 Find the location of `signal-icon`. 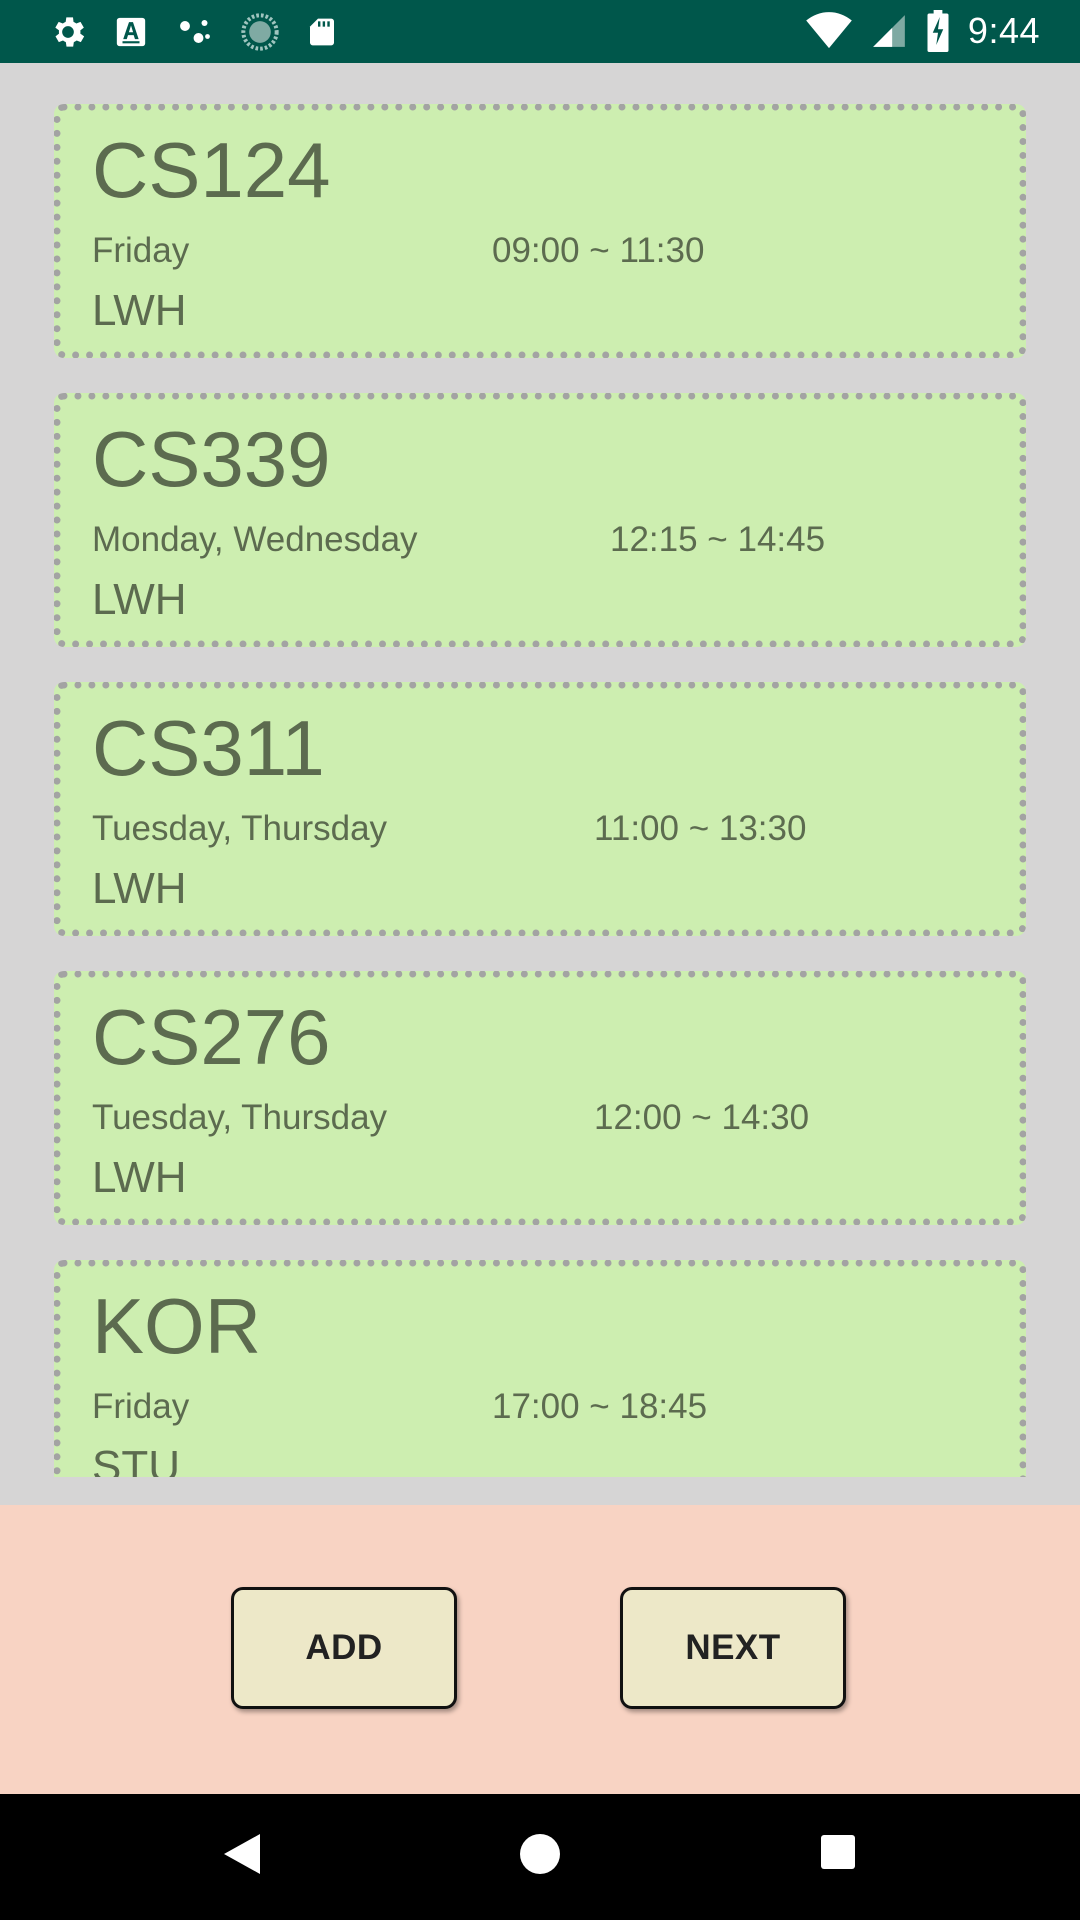

signal-icon is located at coordinates (889, 31).